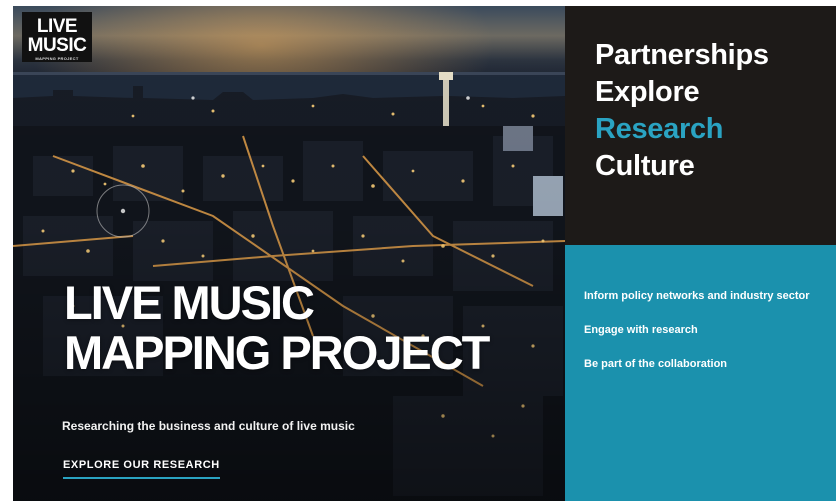 This screenshot has height=501, width=836. Describe the element at coordinates (704, 364) in the screenshot. I see `link-collaboration: Be part of the collaboration` at that location.